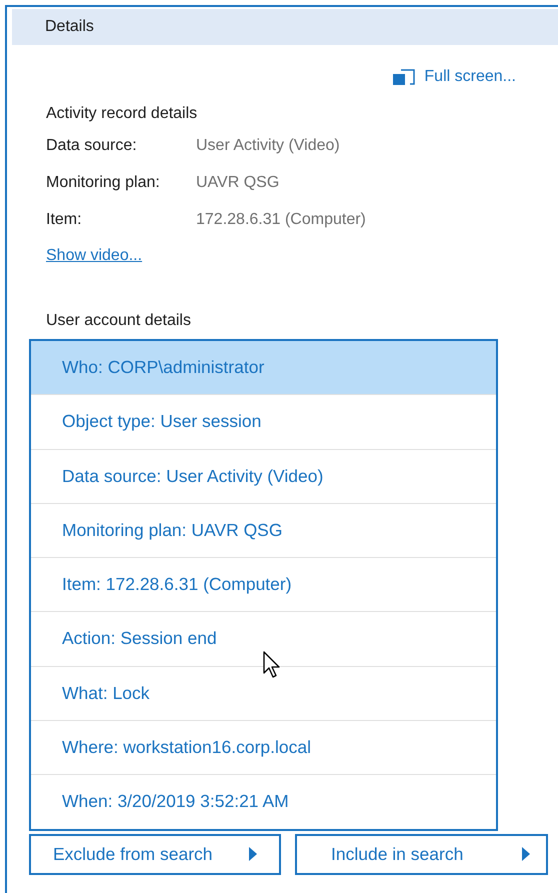  I want to click on field-value: 172.28.6.31 (Computer), so click(281, 220).